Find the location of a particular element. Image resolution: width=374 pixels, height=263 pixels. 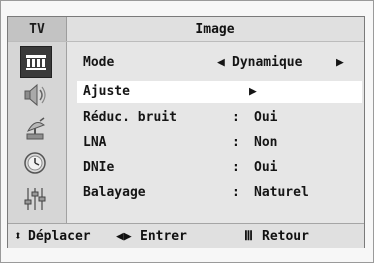

sound-icon is located at coordinates (35, 95).